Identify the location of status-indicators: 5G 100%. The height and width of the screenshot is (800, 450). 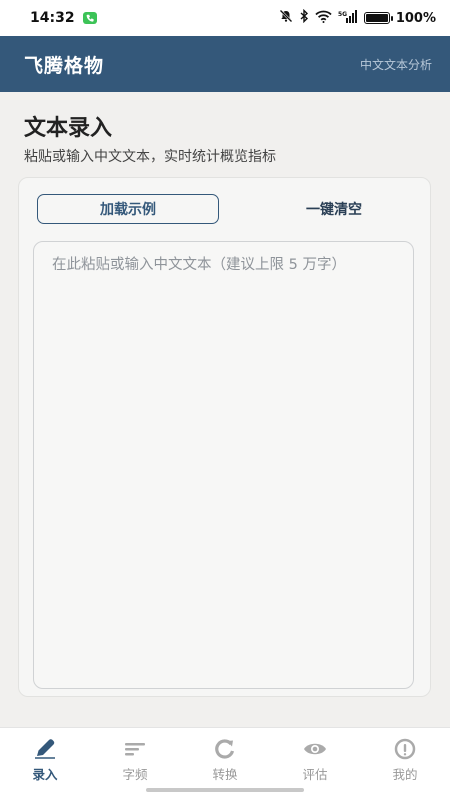
(357, 17).